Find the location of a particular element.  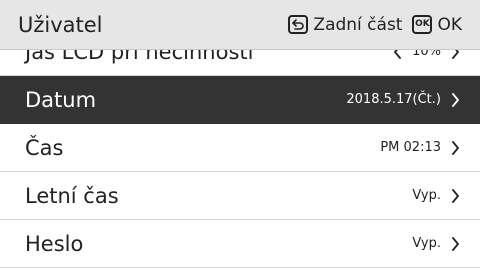

list-item-label: Datum is located at coordinates (61, 99).